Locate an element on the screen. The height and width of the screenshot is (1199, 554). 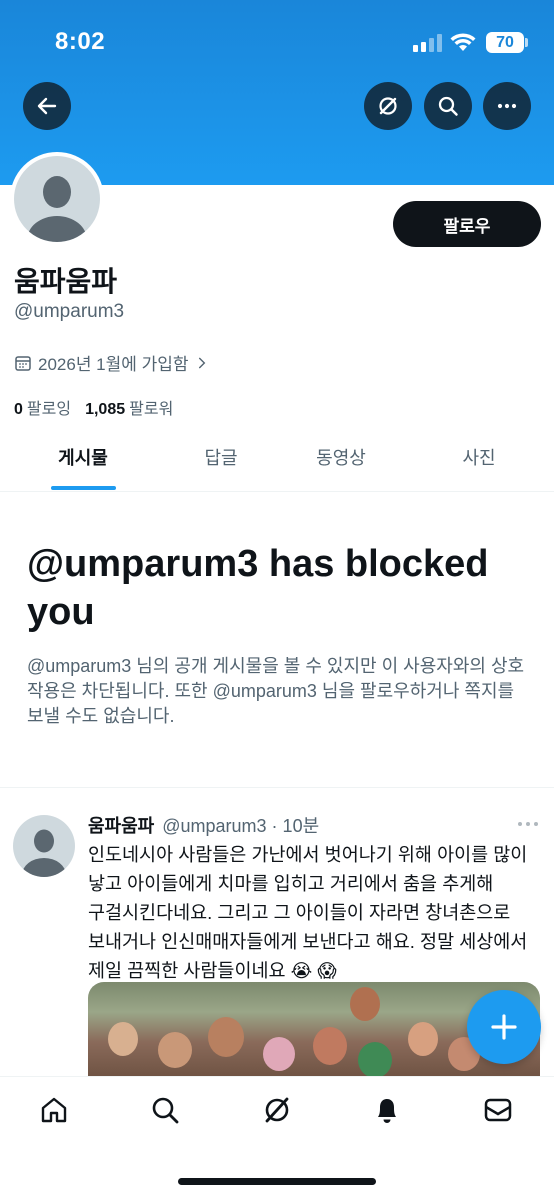
messages-envelope-icon is located at coordinates (498, 1110).